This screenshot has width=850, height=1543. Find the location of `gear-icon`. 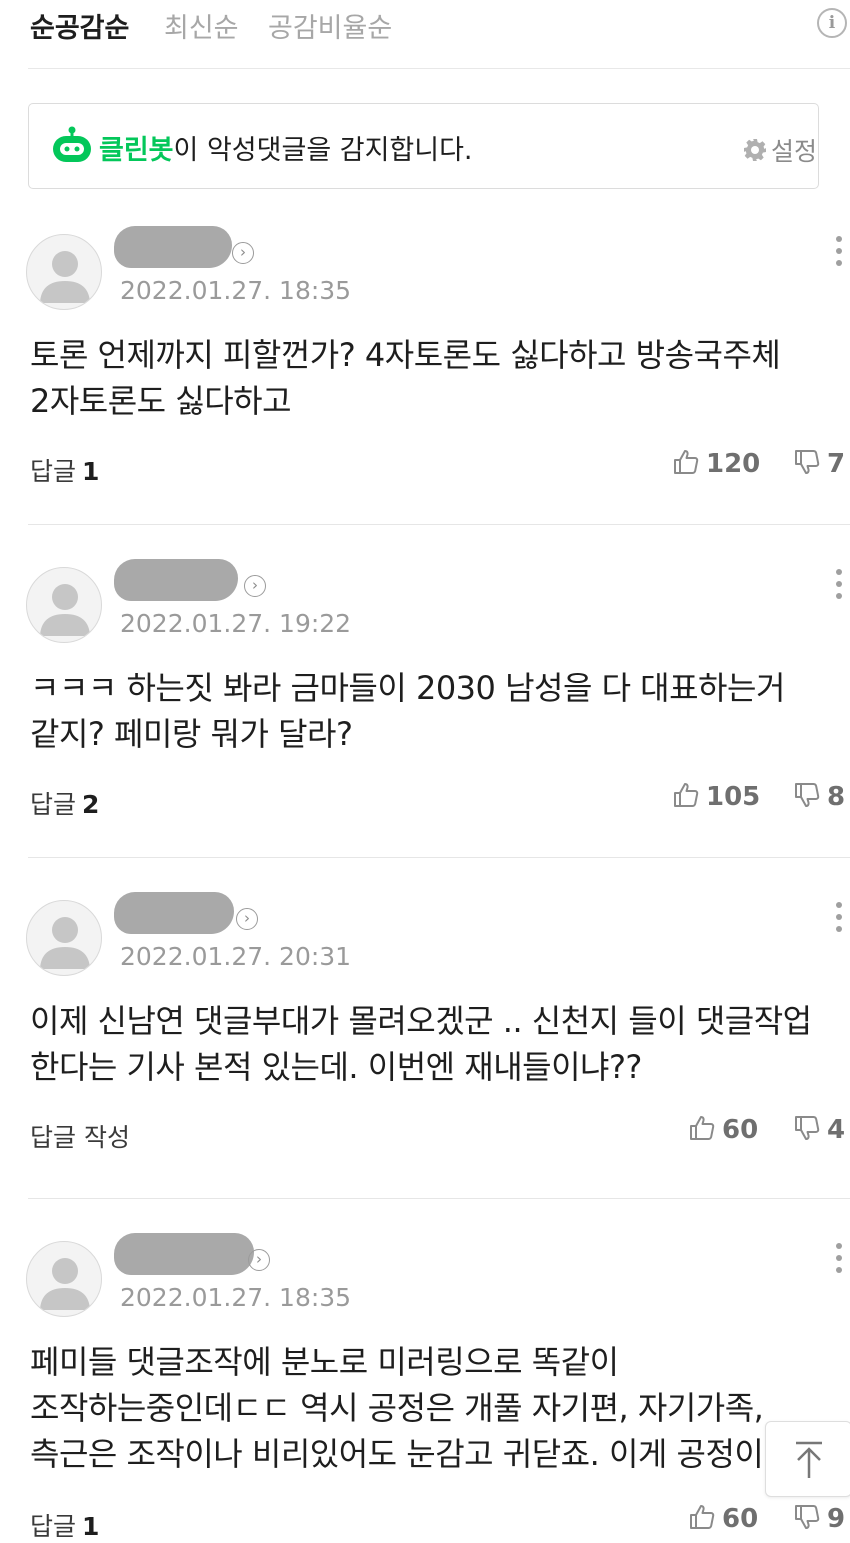

gear-icon is located at coordinates (755, 150).